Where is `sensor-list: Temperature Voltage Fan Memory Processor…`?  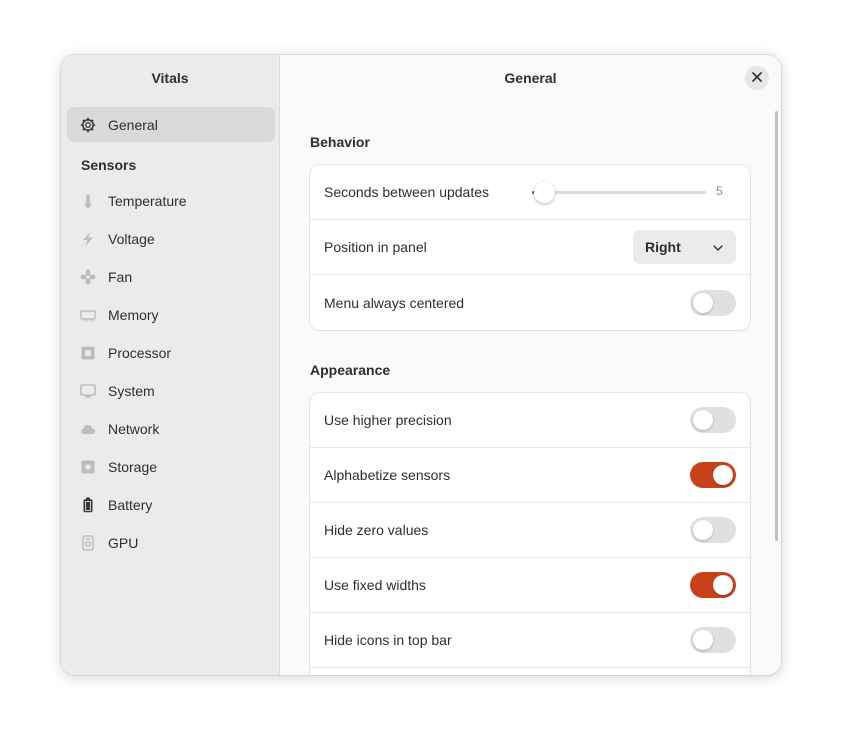 sensor-list: Temperature Voltage Fan Memory Processor… is located at coordinates (171, 372).